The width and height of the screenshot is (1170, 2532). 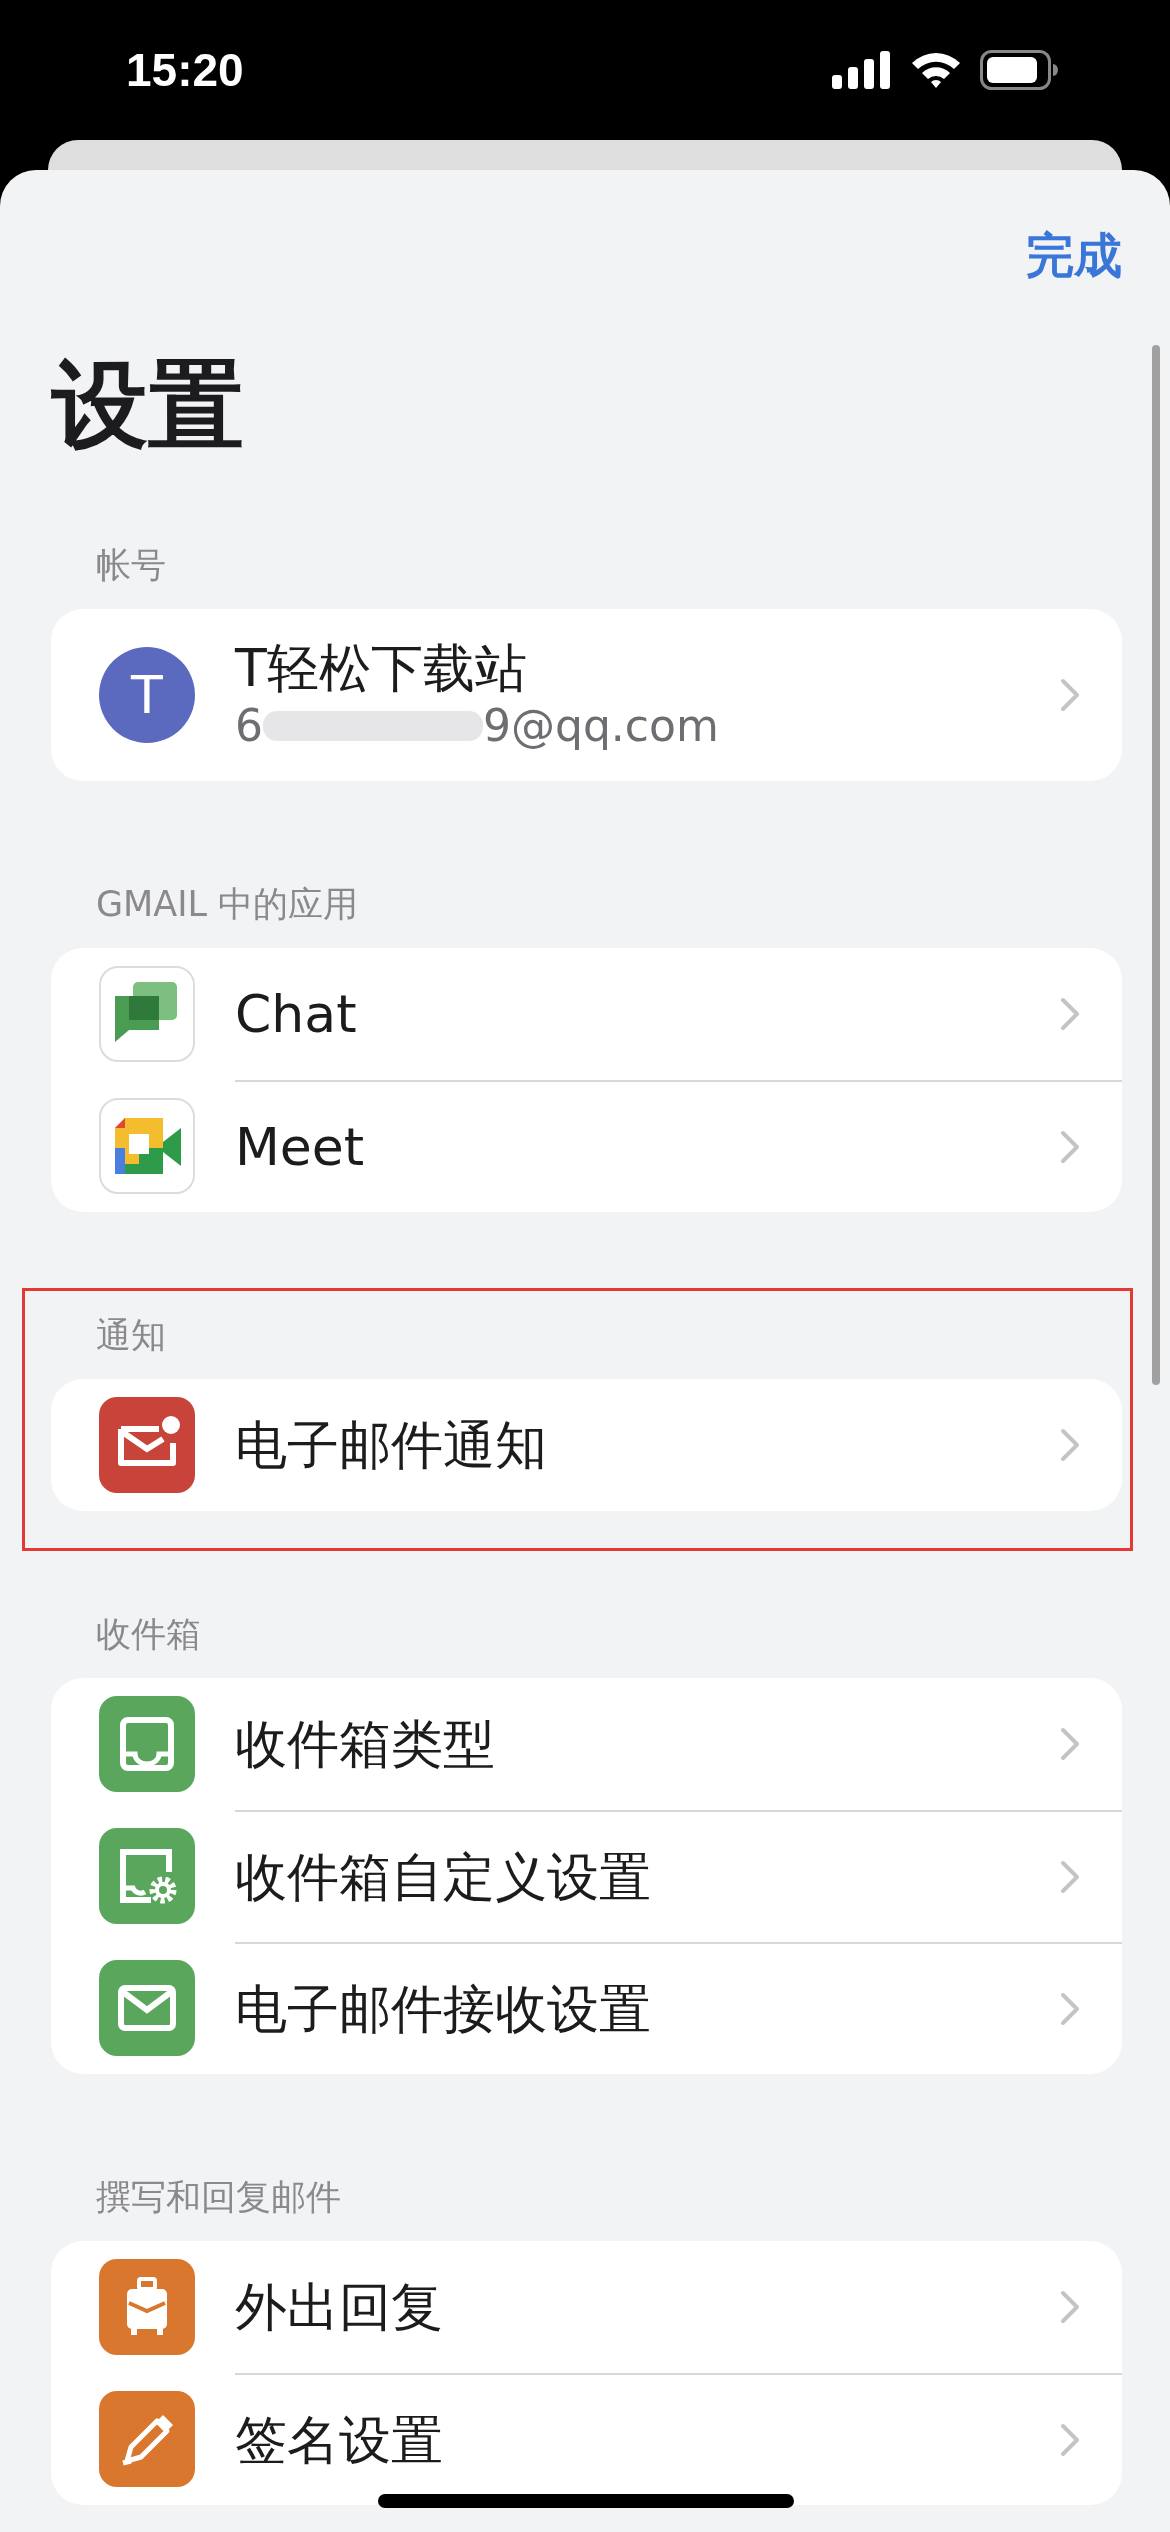 I want to click on row-label: 签名设置, so click(x=339, y=2440).